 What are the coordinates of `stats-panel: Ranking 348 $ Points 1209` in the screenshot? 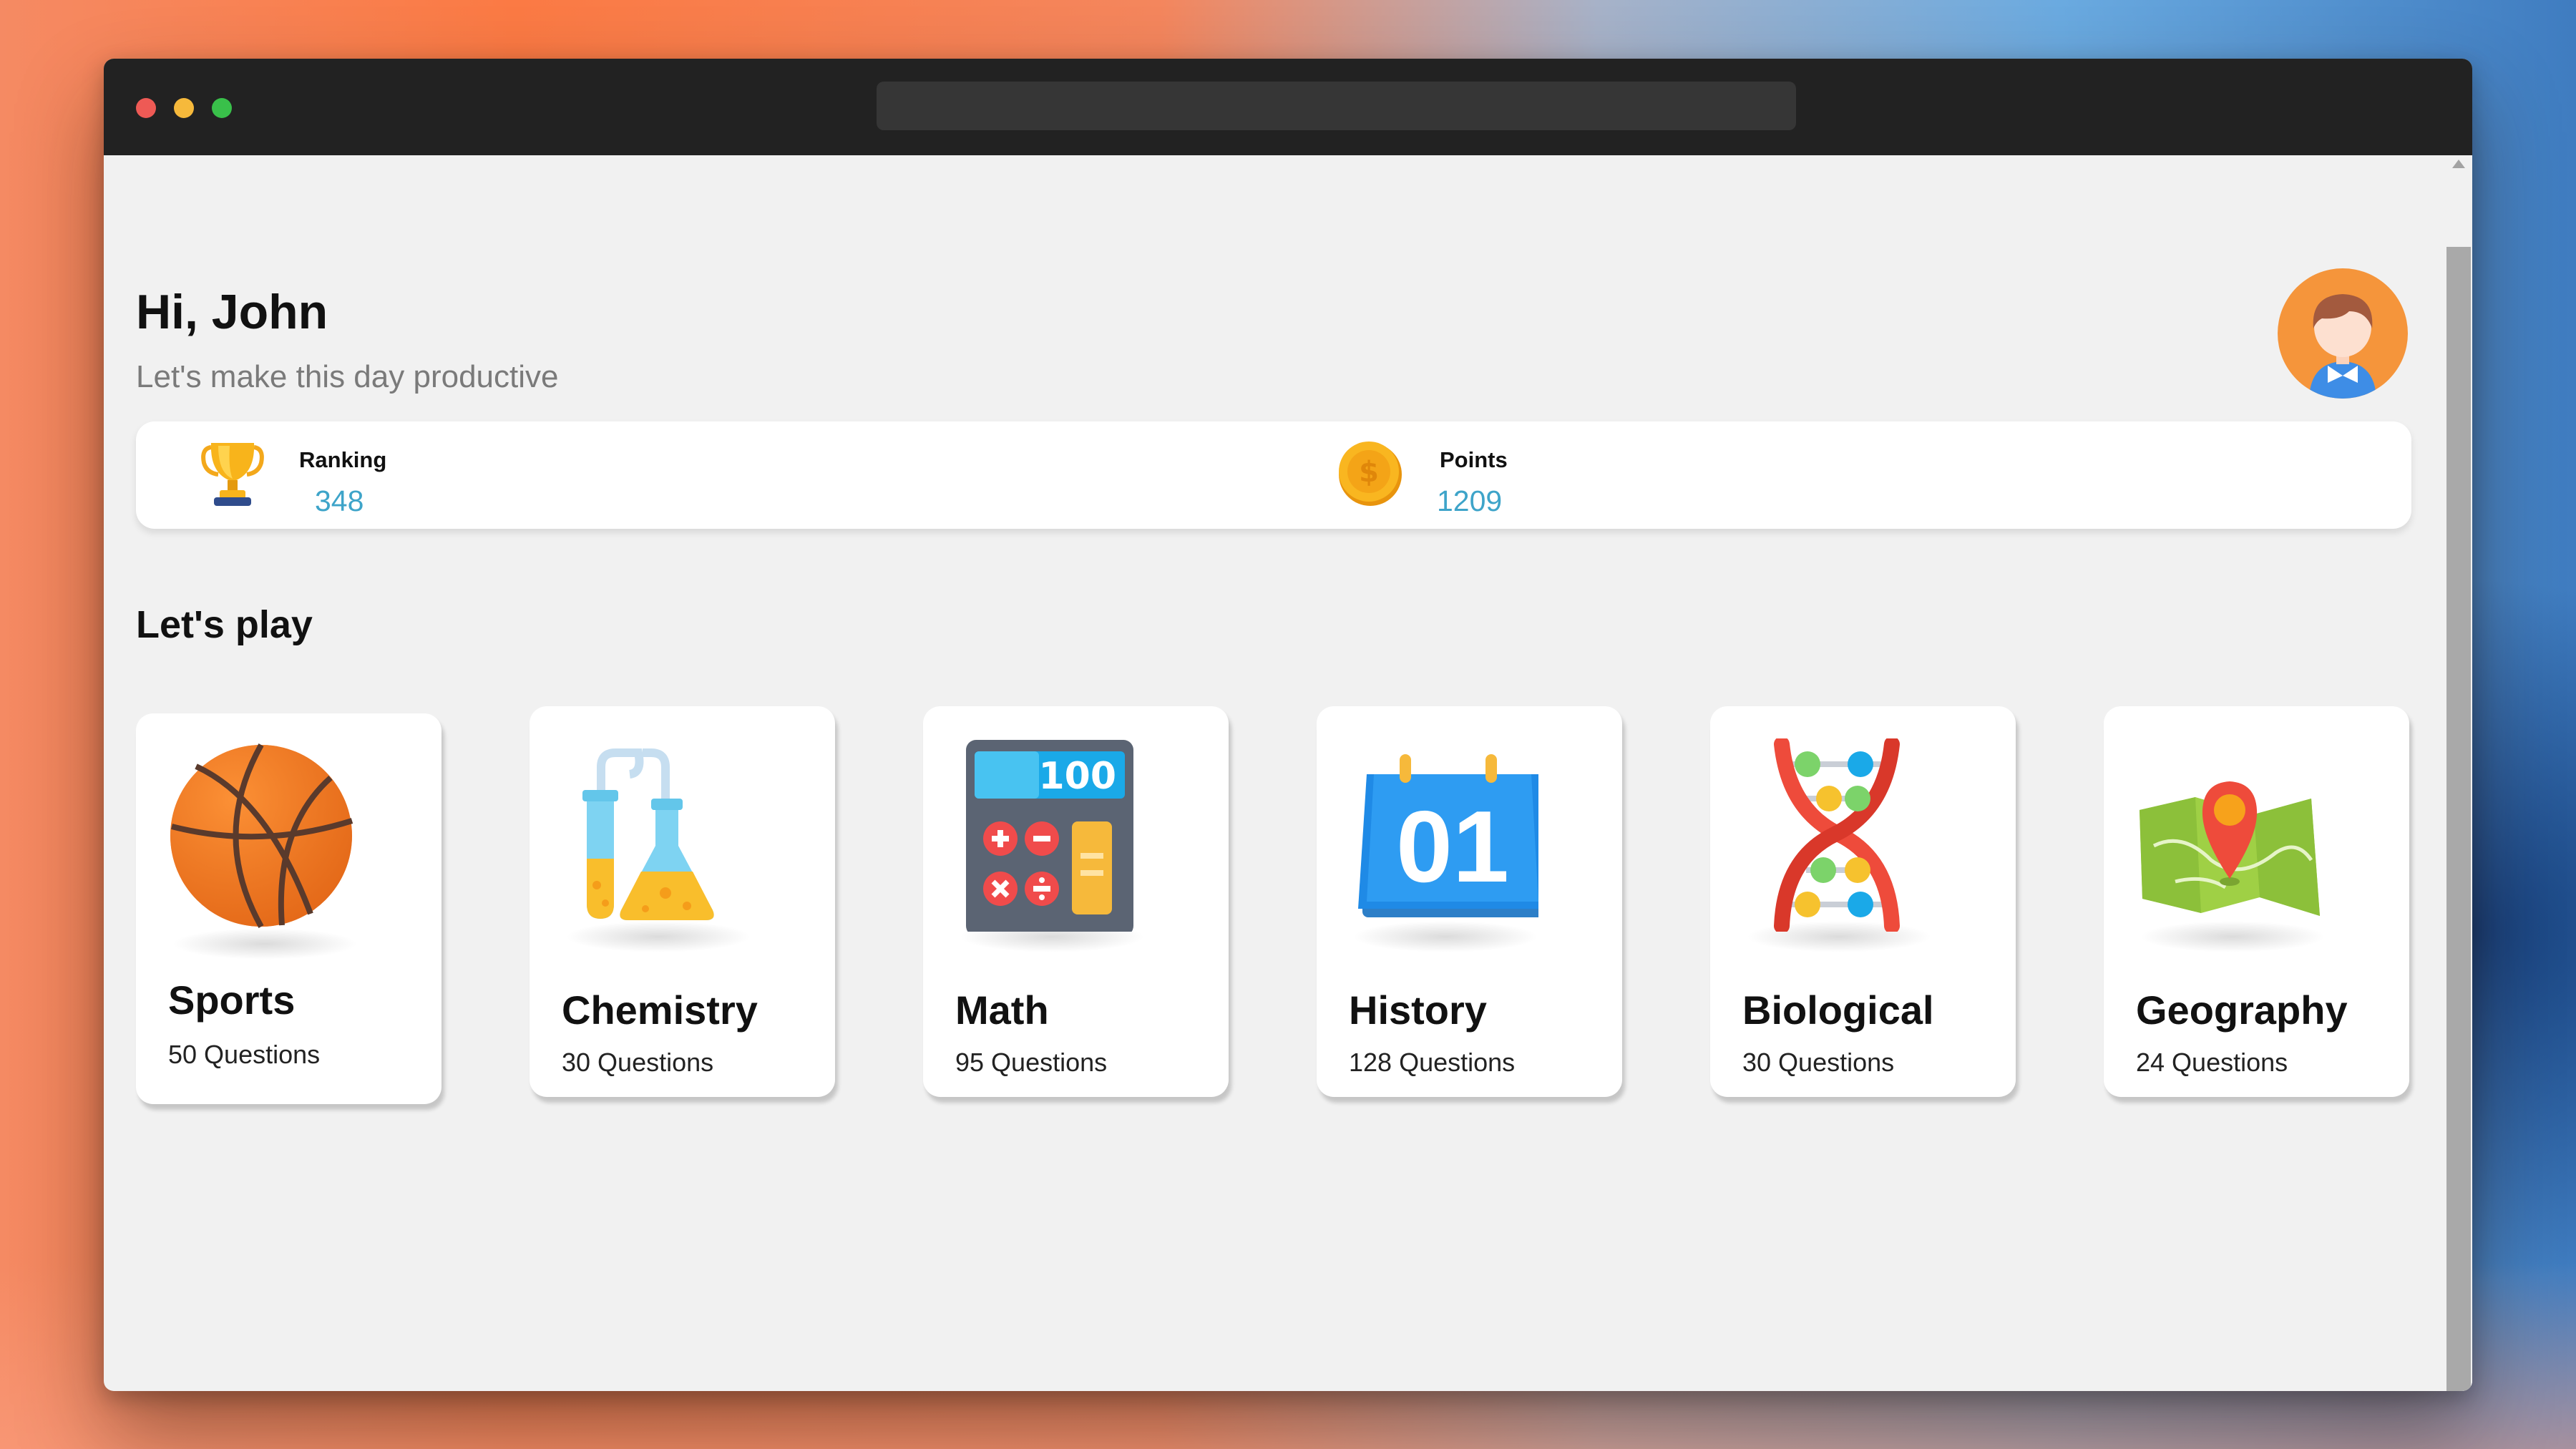 It's located at (1273, 475).